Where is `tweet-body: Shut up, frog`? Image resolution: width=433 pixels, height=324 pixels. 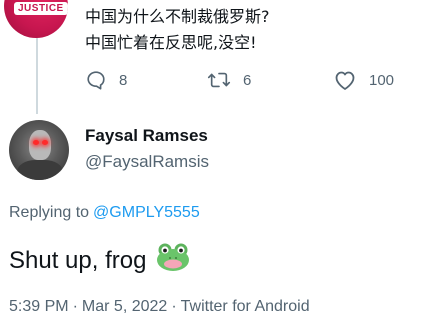
tweet-body: Shut up, frog is located at coordinates (99, 260).